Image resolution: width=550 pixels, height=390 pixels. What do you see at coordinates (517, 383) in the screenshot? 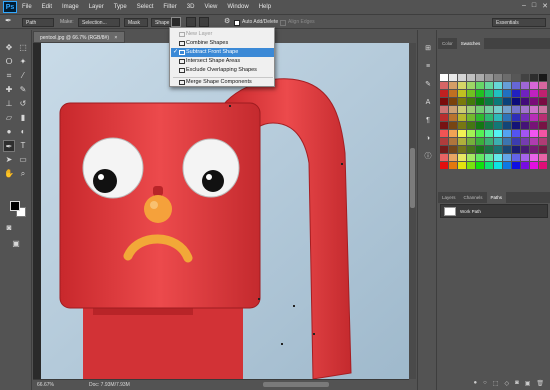
I see `add-mask-icon: ◙` at bounding box center [517, 383].